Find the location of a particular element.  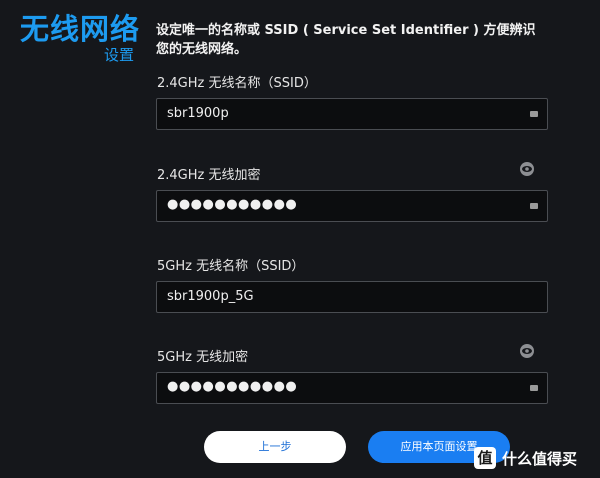

password-24-label: 2.4GHz 无线加密 is located at coordinates (209, 175).